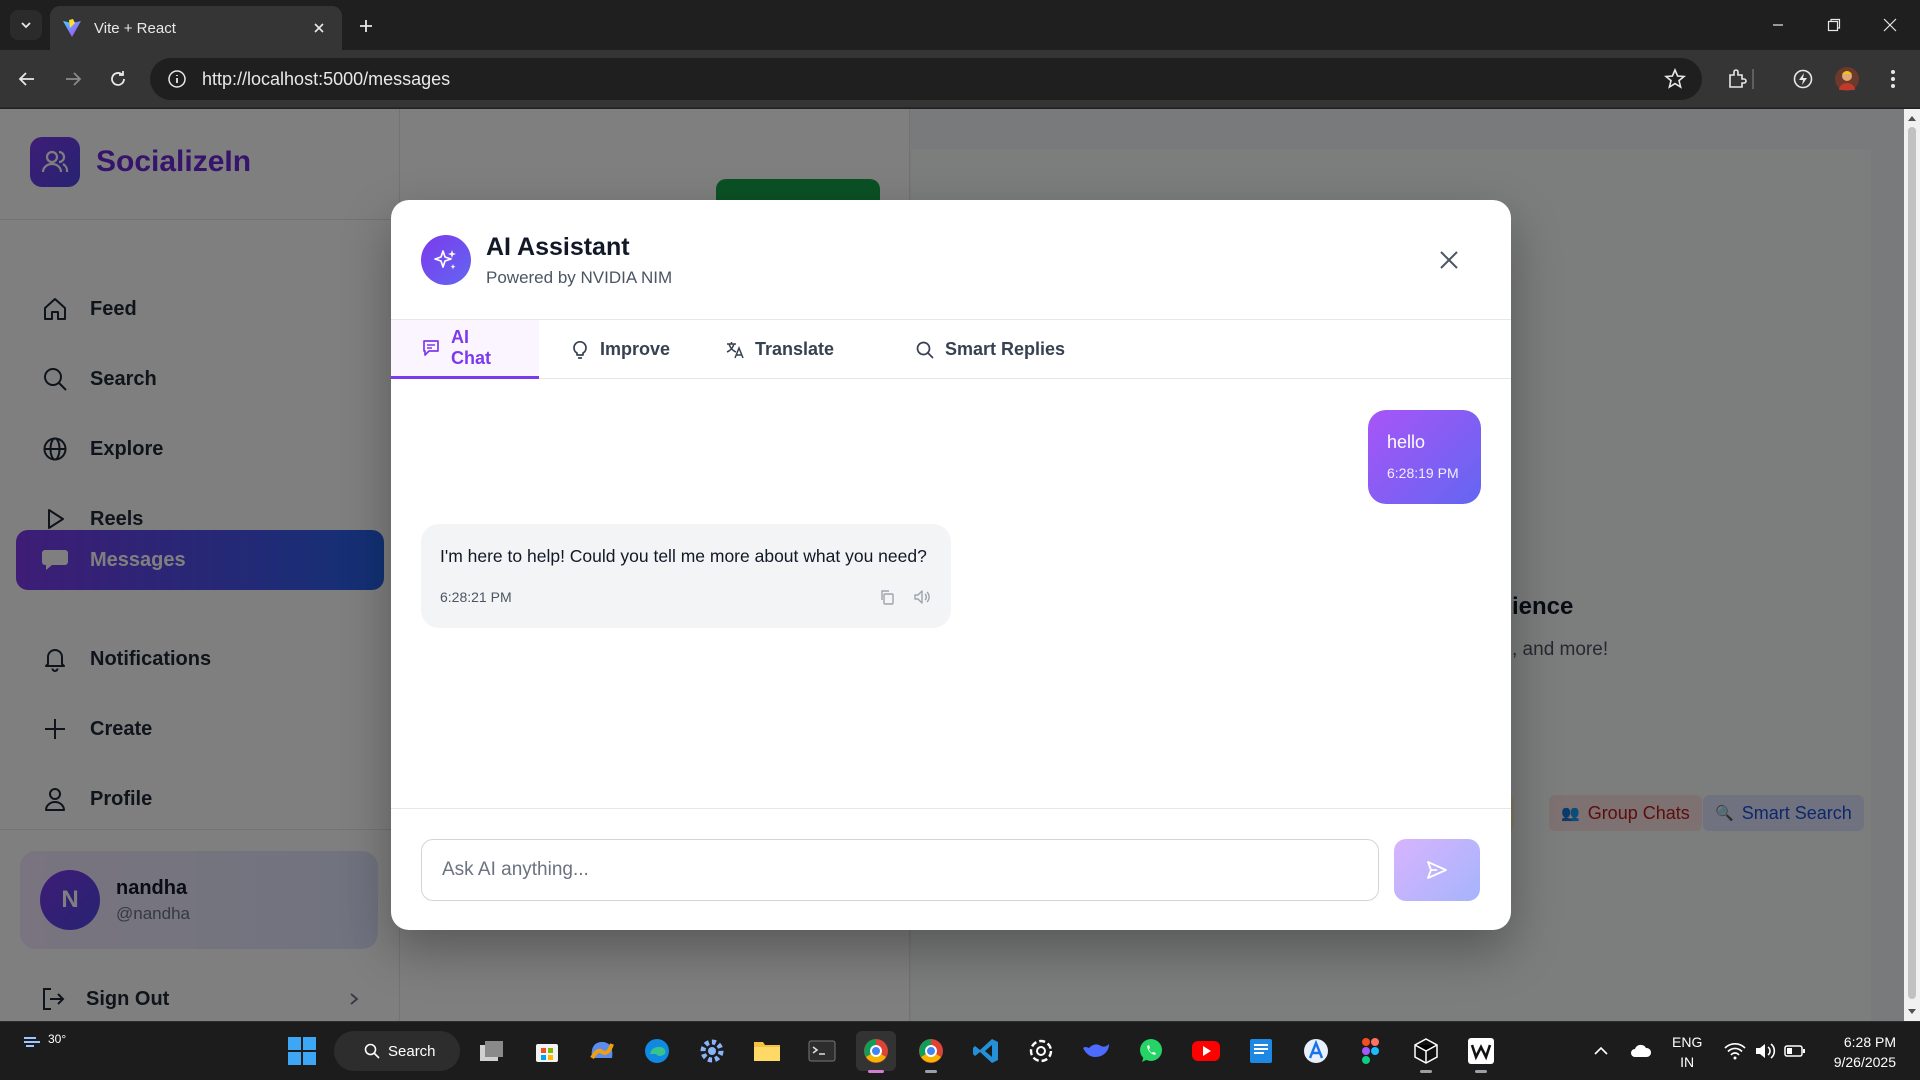 The width and height of the screenshot is (1920, 1080). What do you see at coordinates (1041, 1051) in the screenshot?
I see `chatgpt-icon` at bounding box center [1041, 1051].